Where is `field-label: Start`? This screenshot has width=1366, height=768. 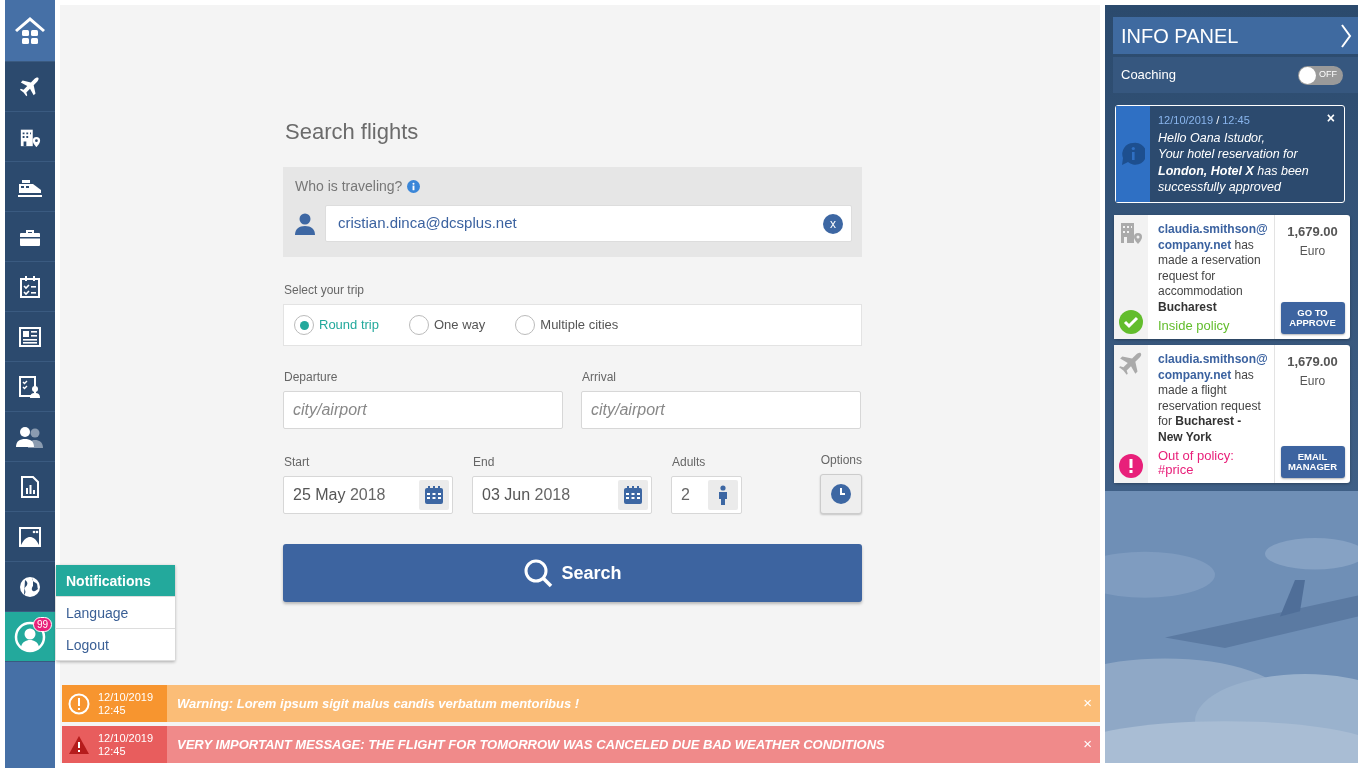 field-label: Start is located at coordinates (297, 462).